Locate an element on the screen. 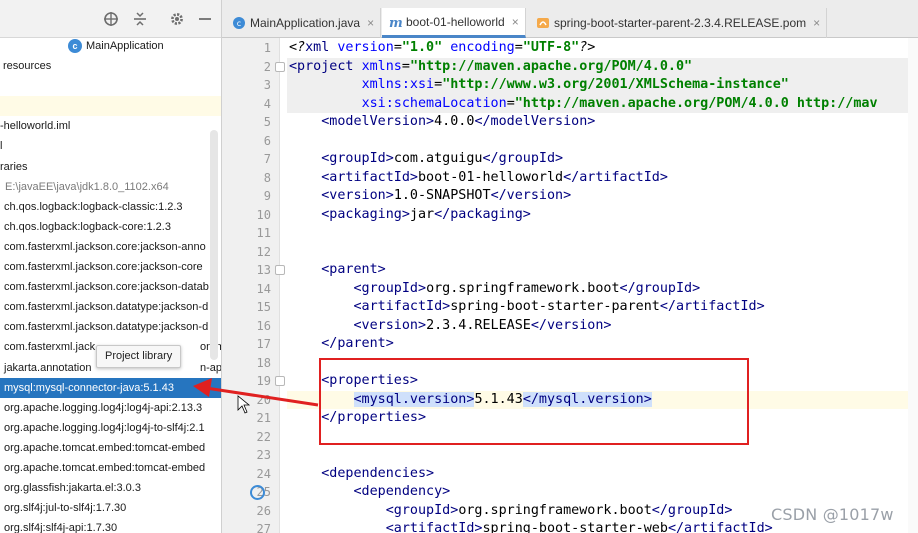 Image resolution: width=918 pixels, height=533 pixels. tree-item: com.fasterxml.jackson.core:jackson-core is located at coordinates (110, 267).